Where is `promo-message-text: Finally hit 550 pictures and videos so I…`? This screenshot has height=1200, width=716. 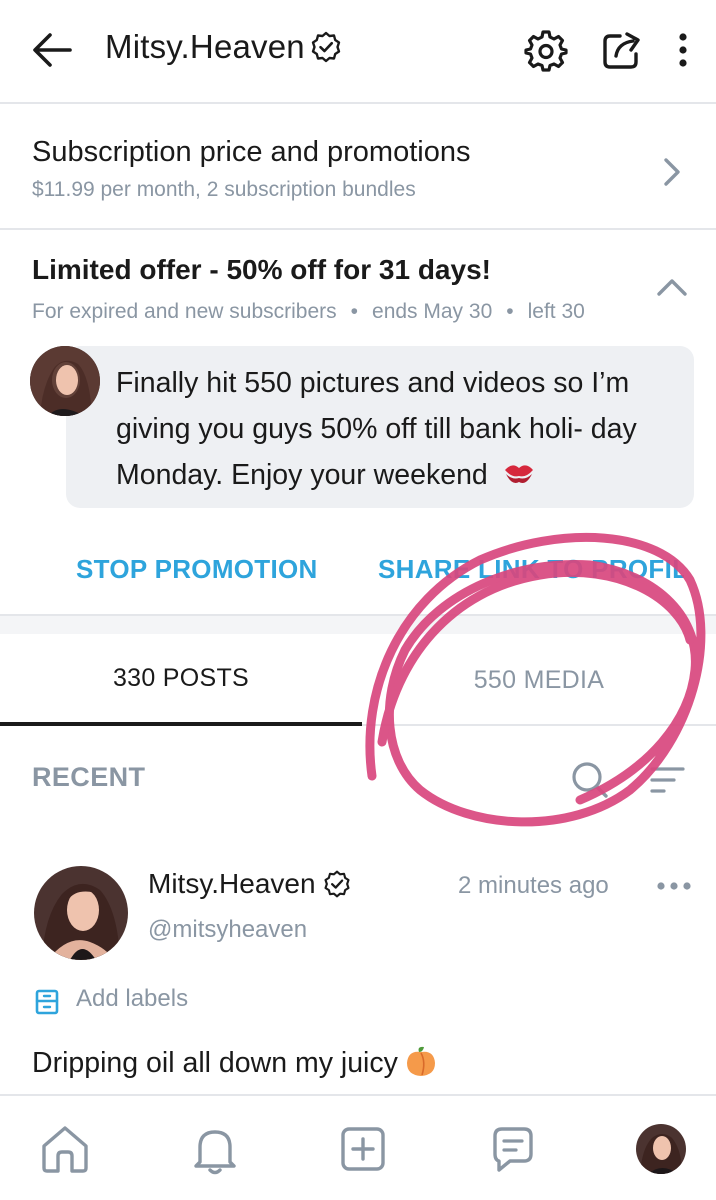 promo-message-text: Finally hit 550 pictures and videos so I… is located at coordinates (376, 429).